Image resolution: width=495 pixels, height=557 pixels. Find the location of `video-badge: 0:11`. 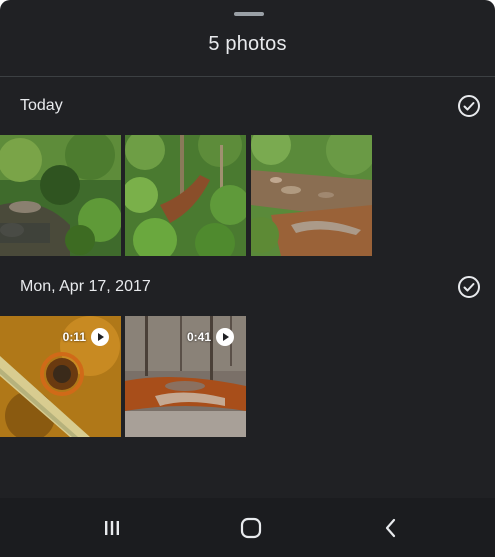

video-badge: 0:11 is located at coordinates (86, 337).